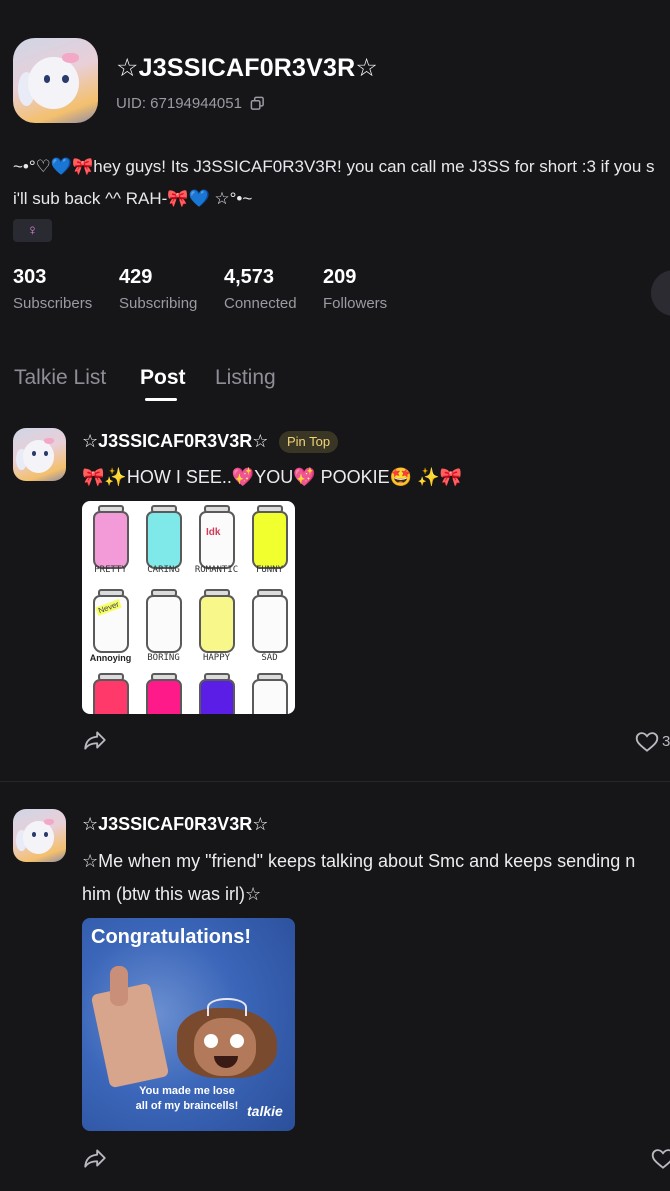 Image resolution: width=670 pixels, height=1191 pixels. Describe the element at coordinates (260, 303) in the screenshot. I see `stat-label: Connected` at that location.